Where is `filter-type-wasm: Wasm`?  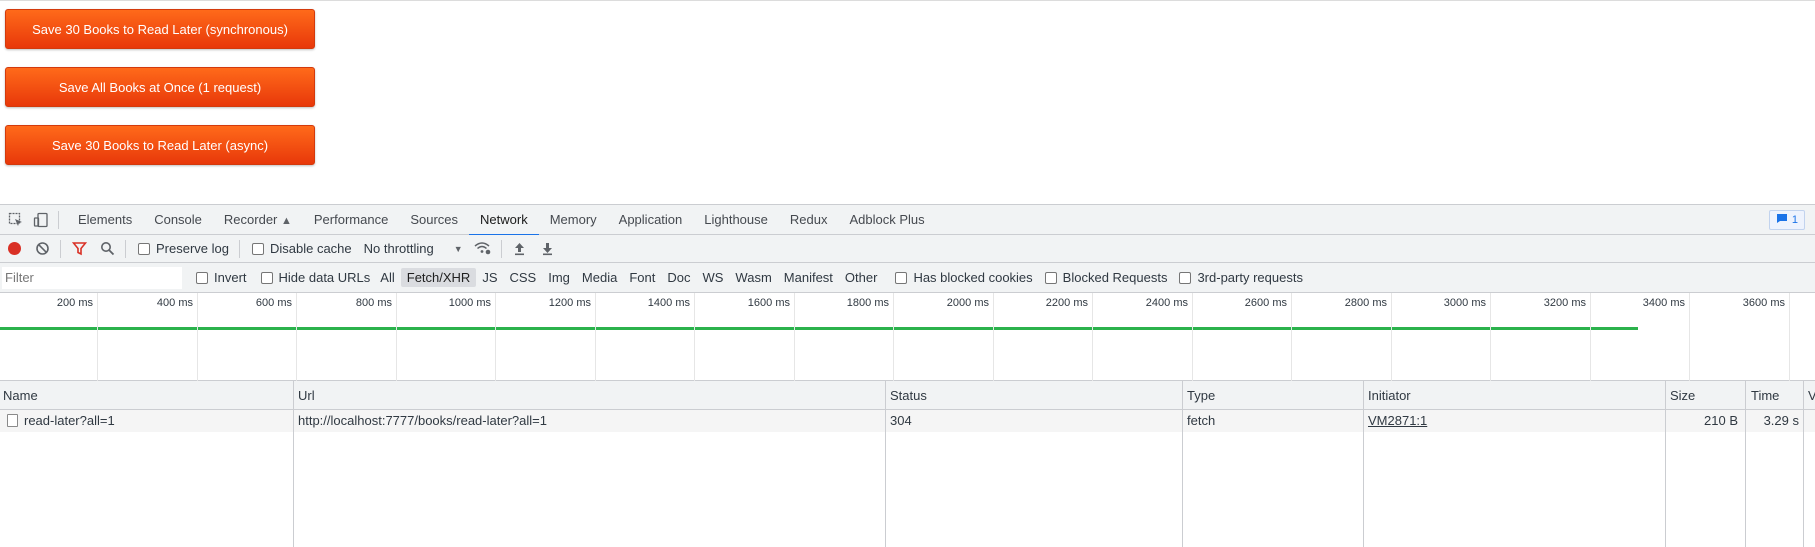
filter-type-wasm: Wasm is located at coordinates (753, 277).